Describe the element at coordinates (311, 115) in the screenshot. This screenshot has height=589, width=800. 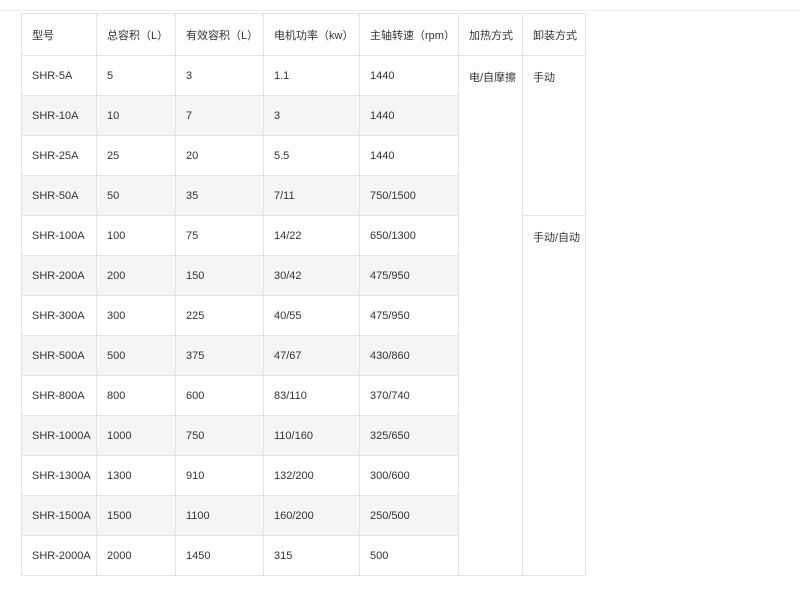
I see `cell-motor-power: 3` at that location.